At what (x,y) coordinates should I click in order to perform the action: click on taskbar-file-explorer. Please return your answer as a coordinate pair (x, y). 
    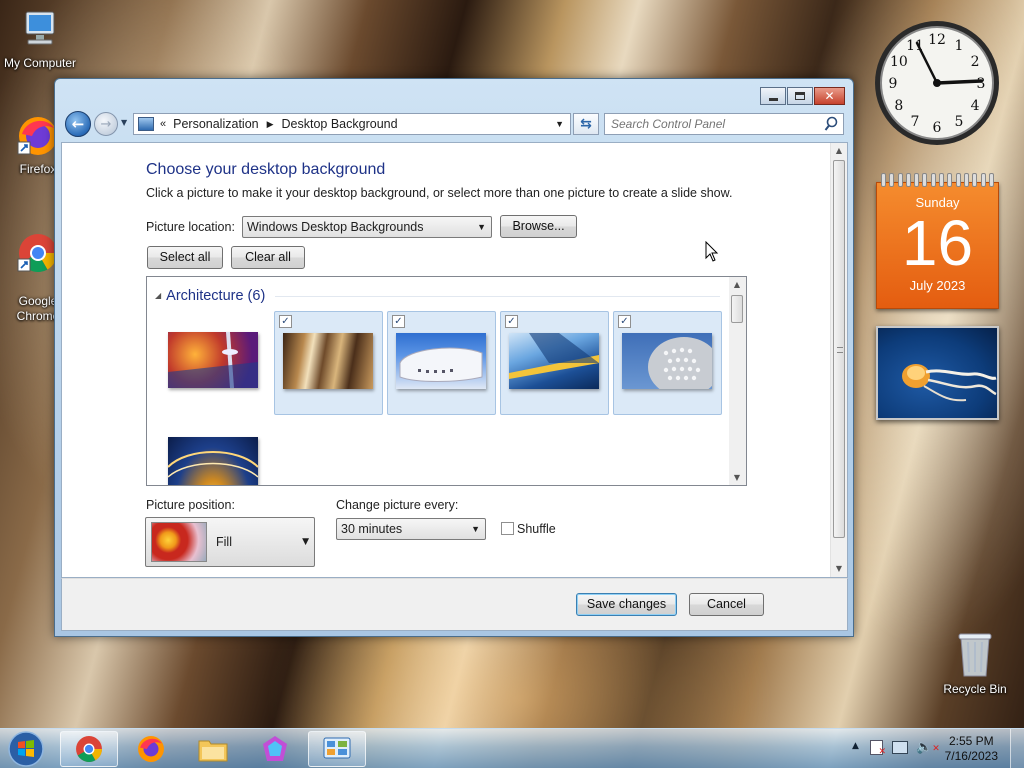
    Looking at the image, I should click on (213, 749).